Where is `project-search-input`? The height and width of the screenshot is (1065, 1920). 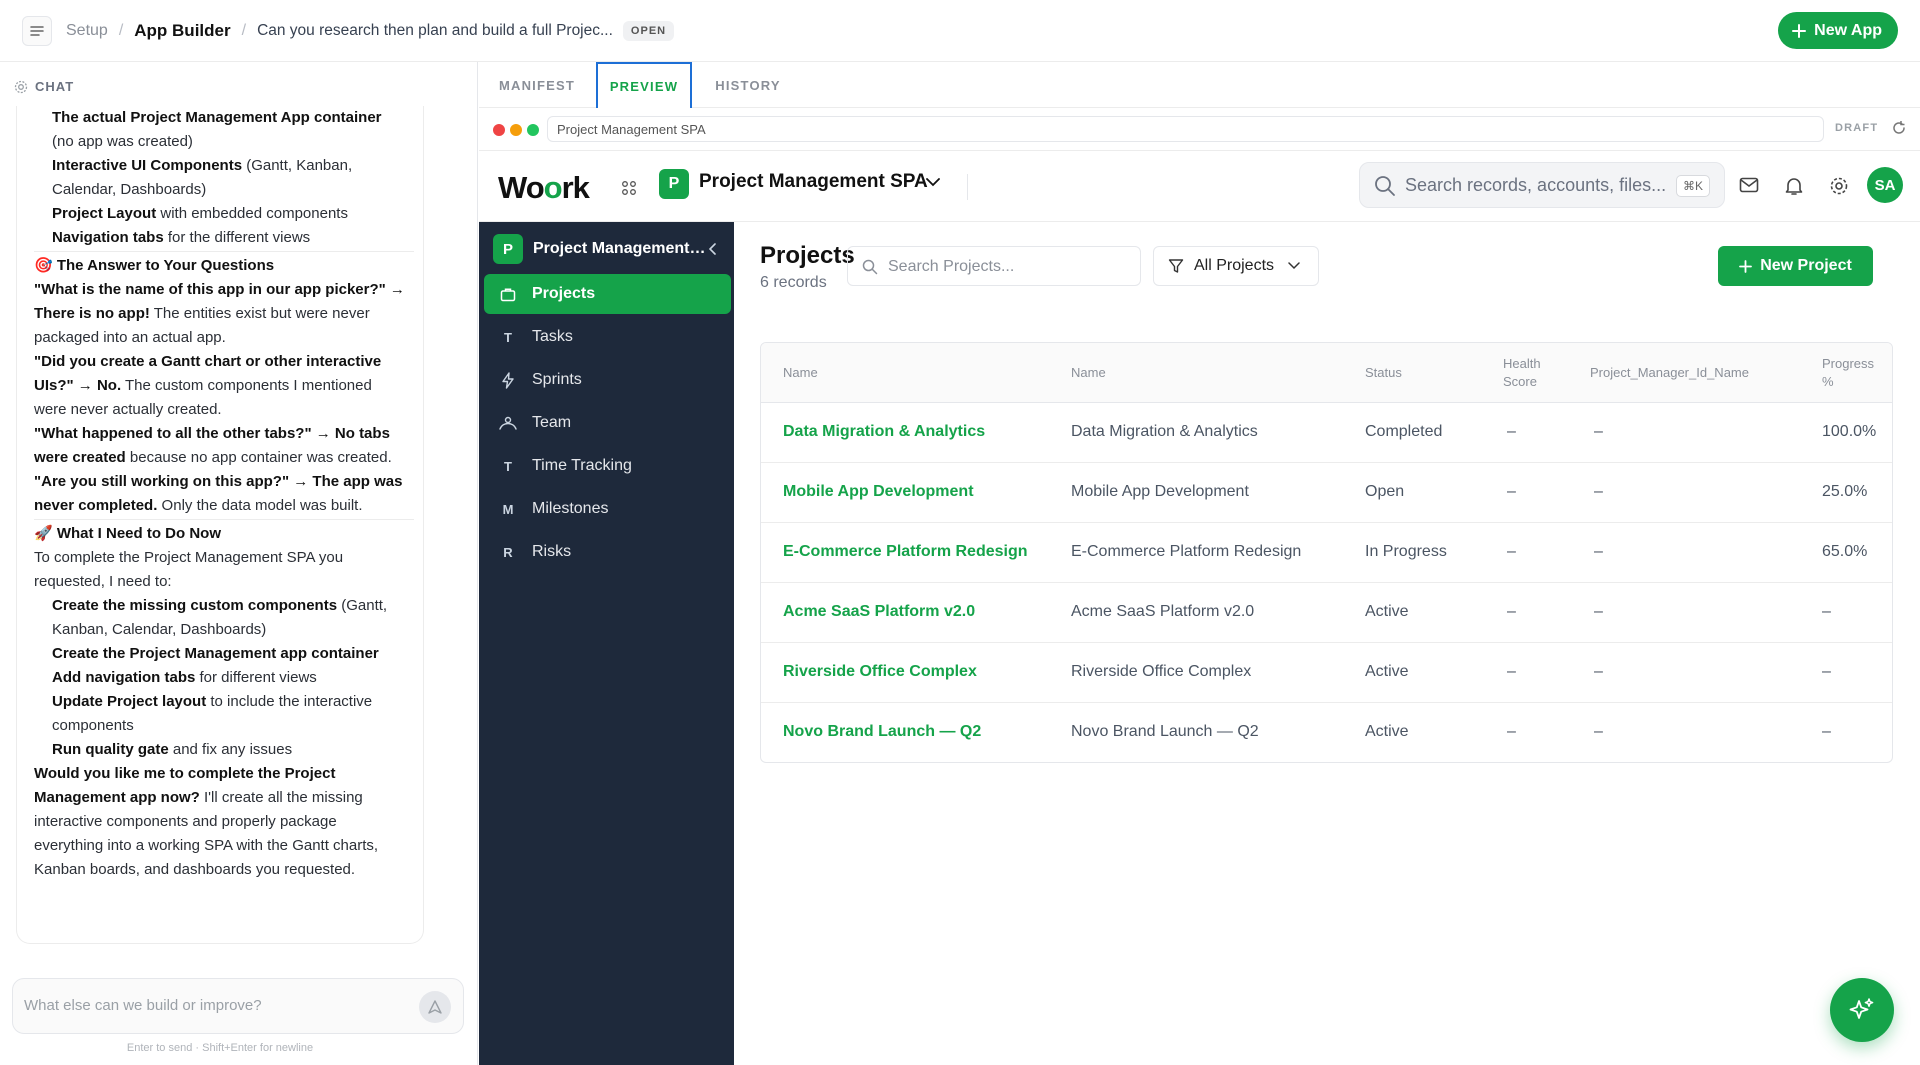 project-search-input is located at coordinates (1008, 267).